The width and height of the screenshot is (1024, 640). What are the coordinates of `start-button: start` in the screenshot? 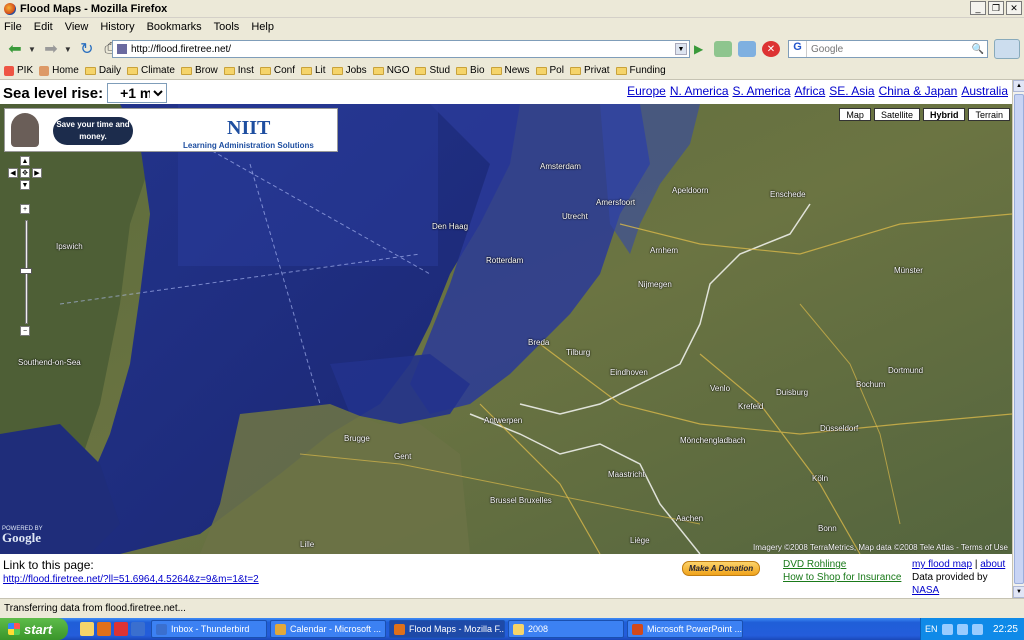 It's located at (34, 629).